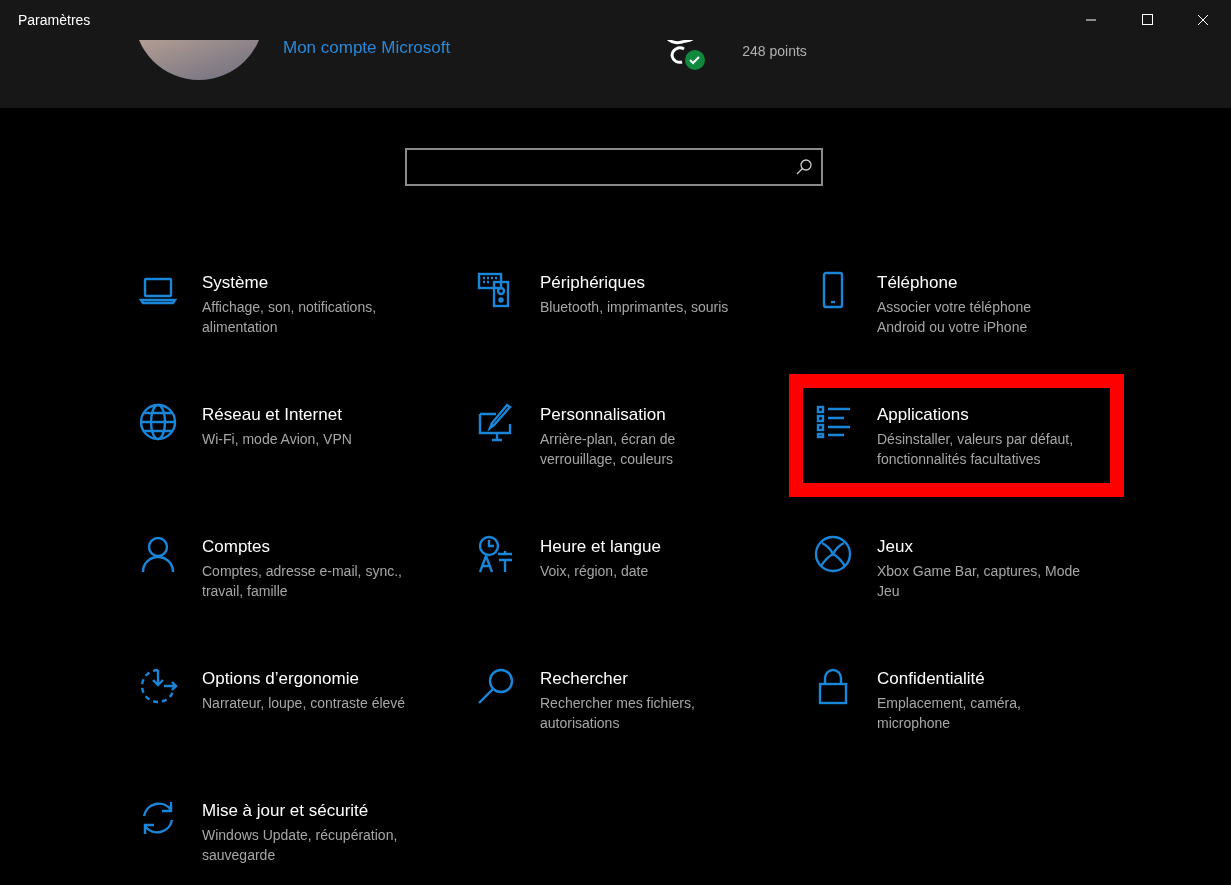 The height and width of the screenshot is (885, 1231). I want to click on tile-title: Options d’ergonomie, so click(281, 679).